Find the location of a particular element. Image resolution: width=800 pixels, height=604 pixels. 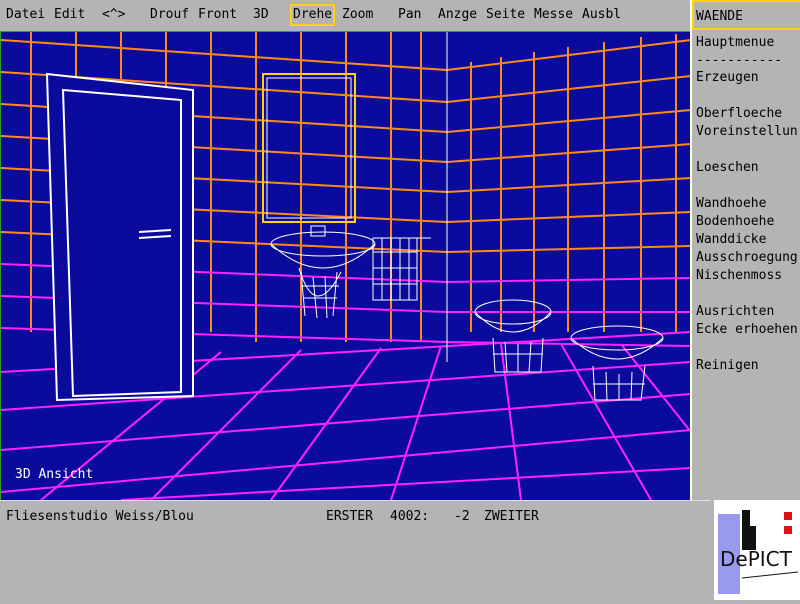

menu-zoom: Zoom is located at coordinates (357, 15).